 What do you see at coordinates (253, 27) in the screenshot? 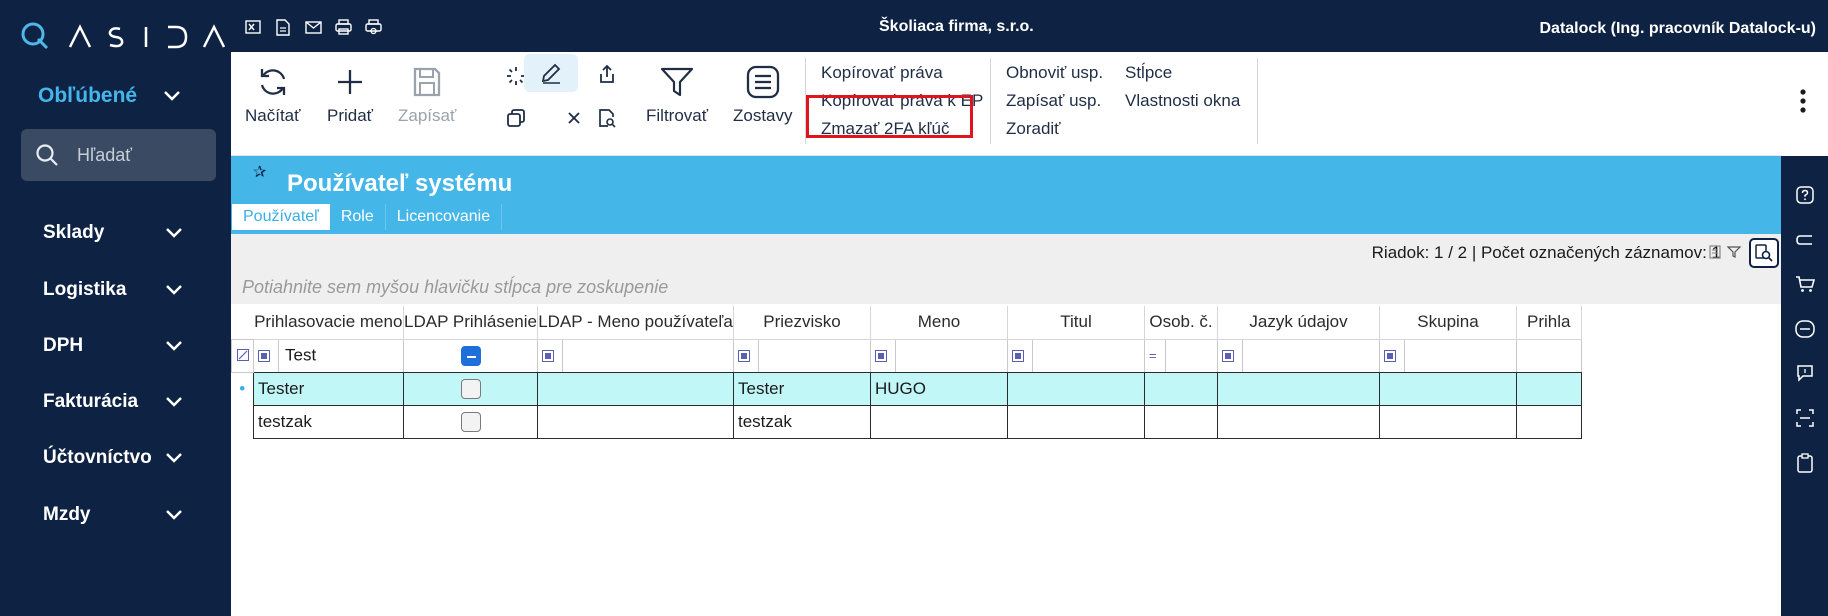
I see `excel-icon` at bounding box center [253, 27].